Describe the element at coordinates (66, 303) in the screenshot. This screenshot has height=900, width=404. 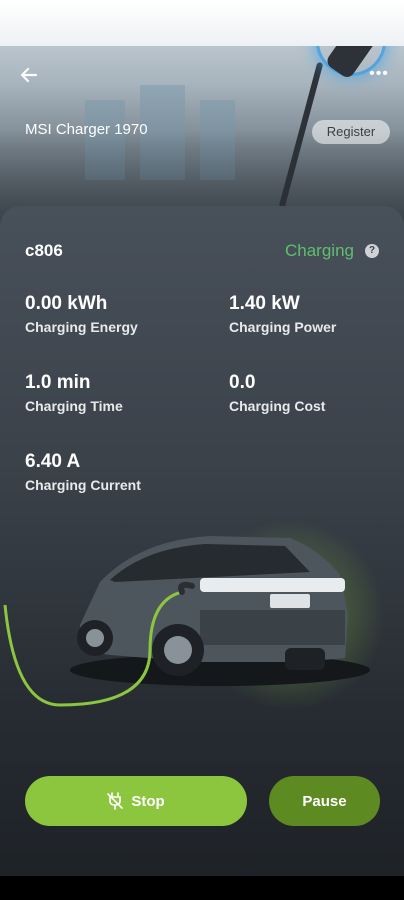
I see `metric-value: 0.00 kWh` at that location.